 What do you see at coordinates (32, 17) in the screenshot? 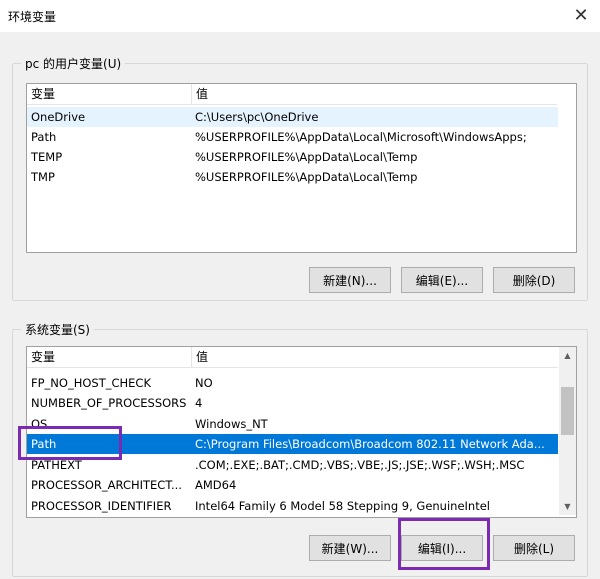
I see `window-title: 环境变量` at bounding box center [32, 17].